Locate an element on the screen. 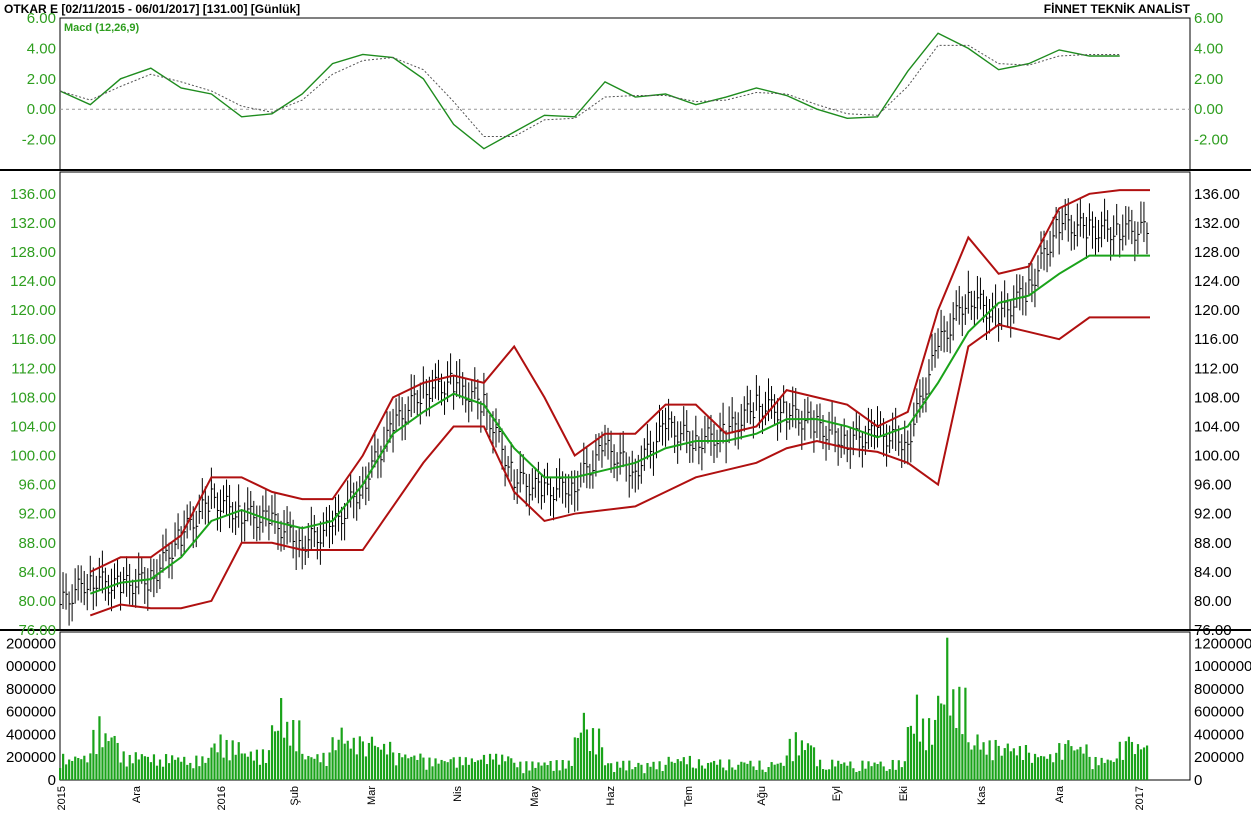  x-axis-label: Mar is located at coordinates (372, 795).